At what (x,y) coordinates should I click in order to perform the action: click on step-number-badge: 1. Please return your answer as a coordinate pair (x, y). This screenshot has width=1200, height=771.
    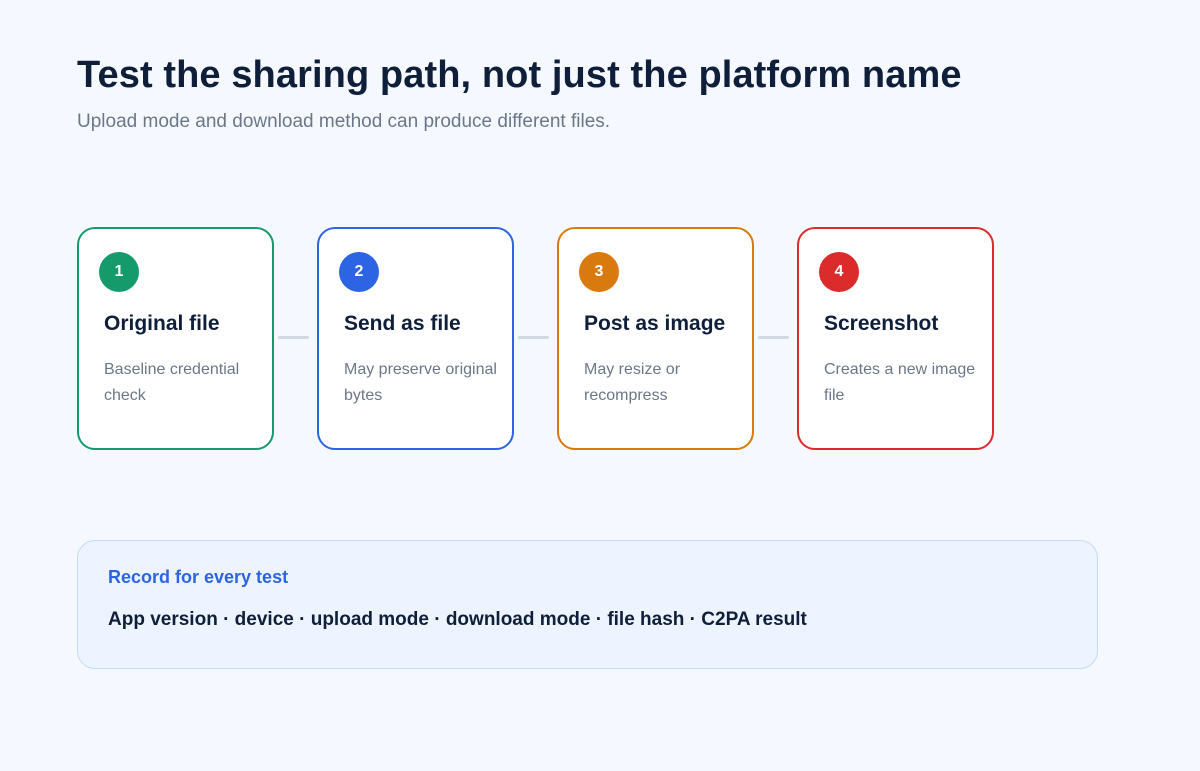
    Looking at the image, I should click on (119, 272).